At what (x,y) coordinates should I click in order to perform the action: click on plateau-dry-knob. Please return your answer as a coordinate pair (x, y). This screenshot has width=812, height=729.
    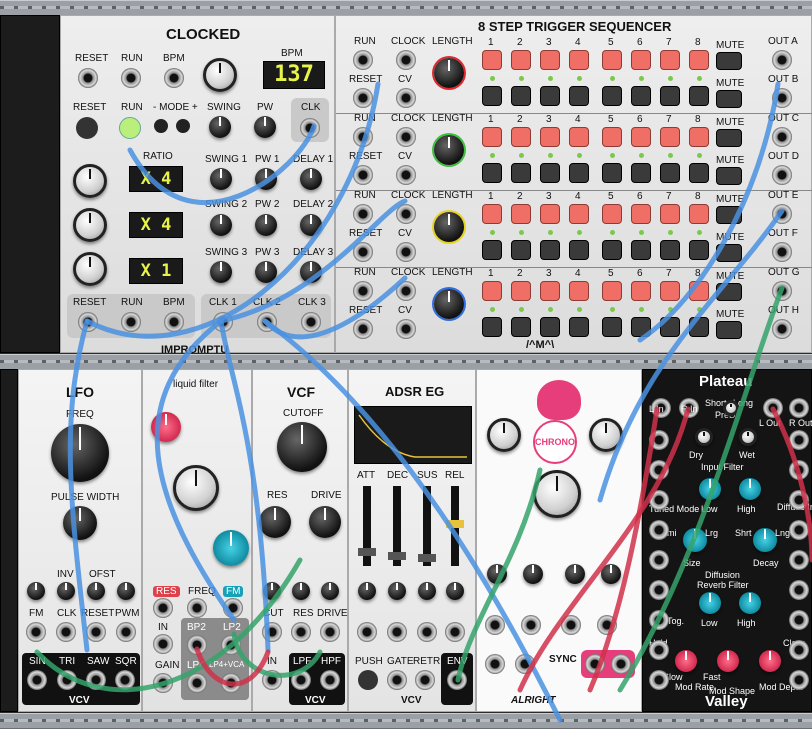
    Looking at the image, I should click on (704, 437).